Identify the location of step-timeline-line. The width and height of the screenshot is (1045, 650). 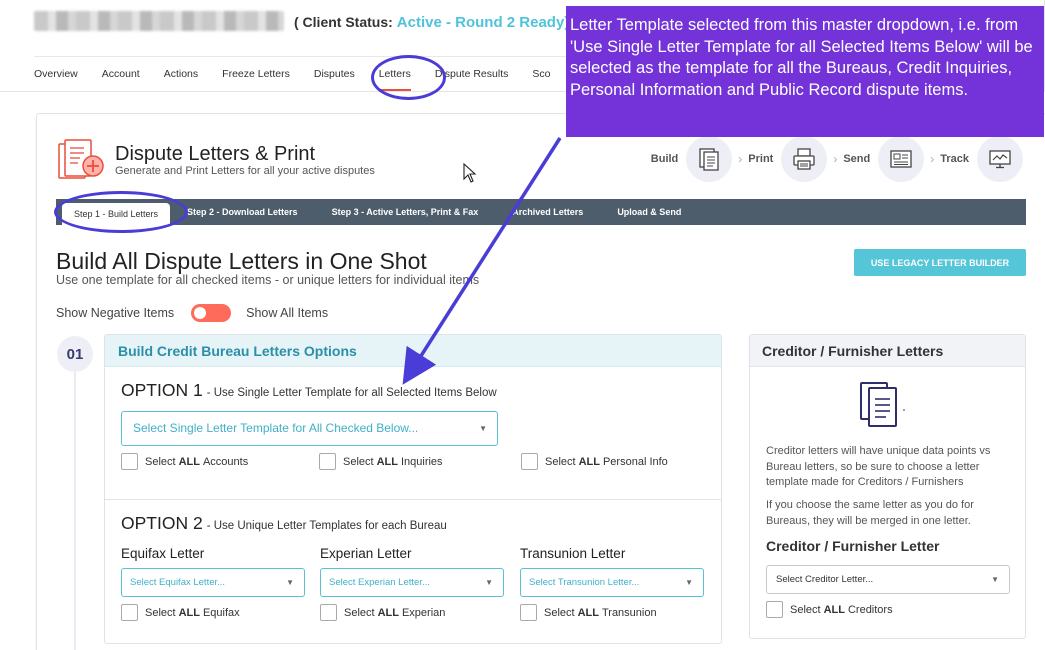
(75, 511).